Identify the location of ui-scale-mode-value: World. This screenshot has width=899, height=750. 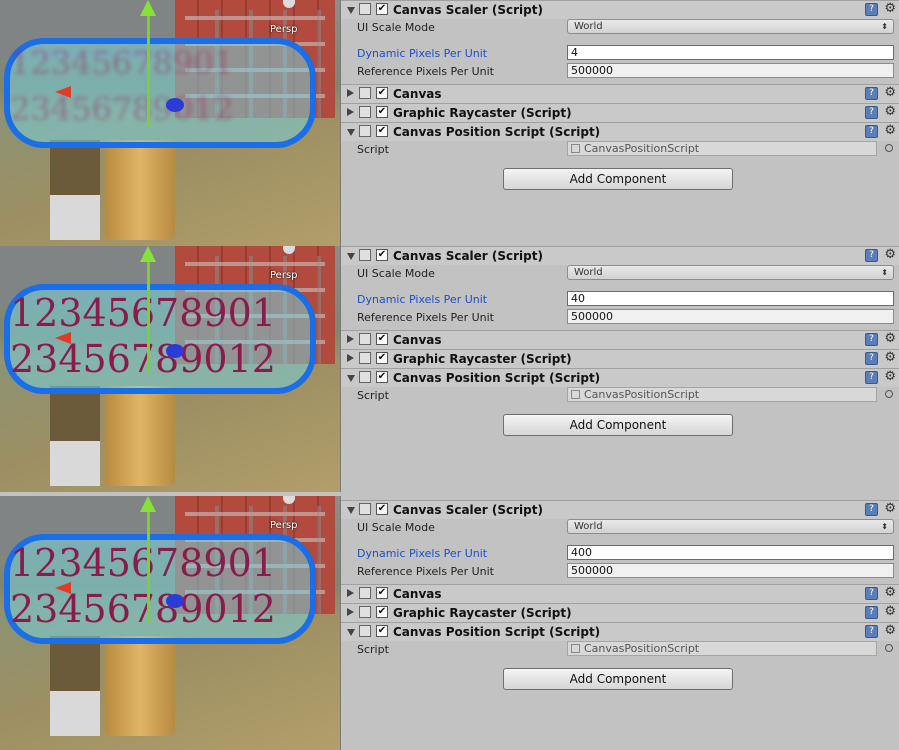
(588, 526).